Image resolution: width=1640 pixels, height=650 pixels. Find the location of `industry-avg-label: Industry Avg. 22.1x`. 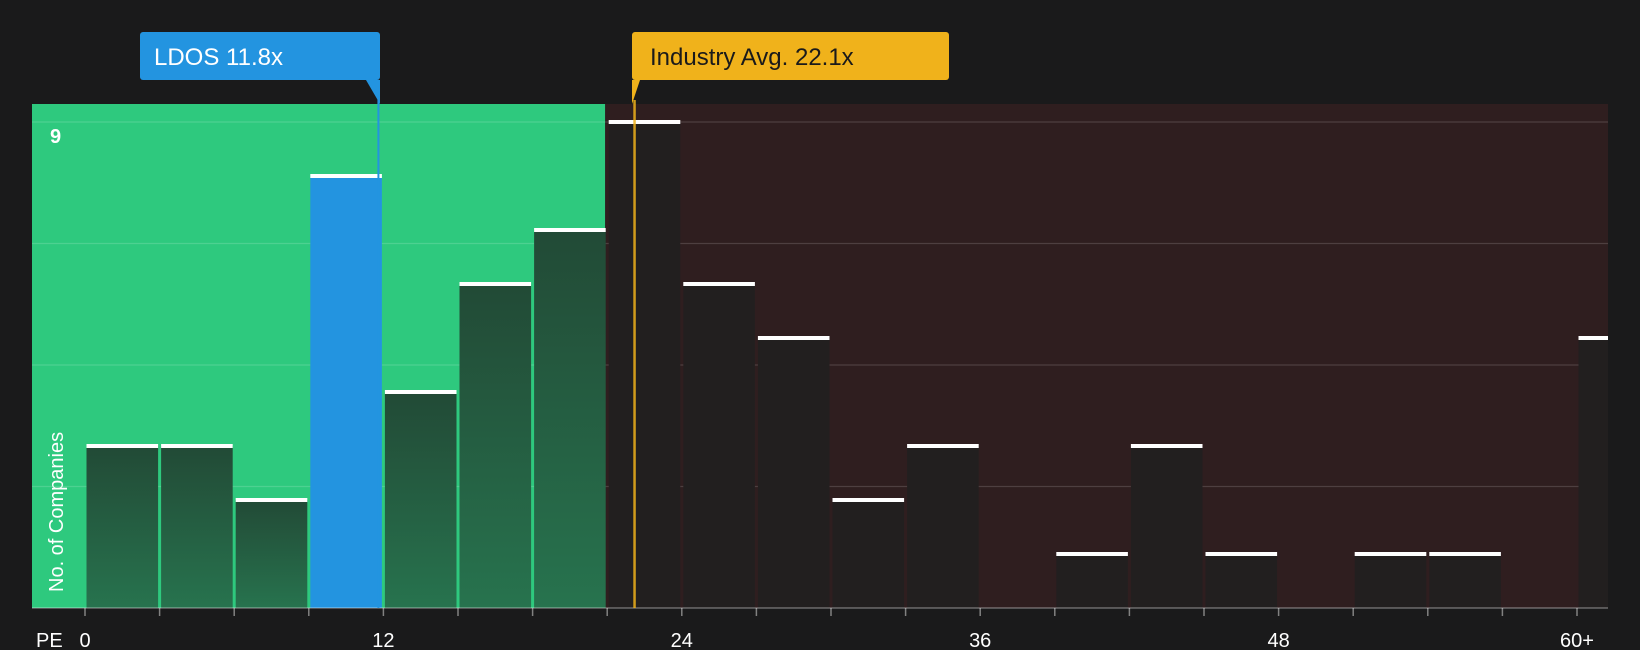

industry-avg-label: Industry Avg. 22.1x is located at coordinates (752, 57).